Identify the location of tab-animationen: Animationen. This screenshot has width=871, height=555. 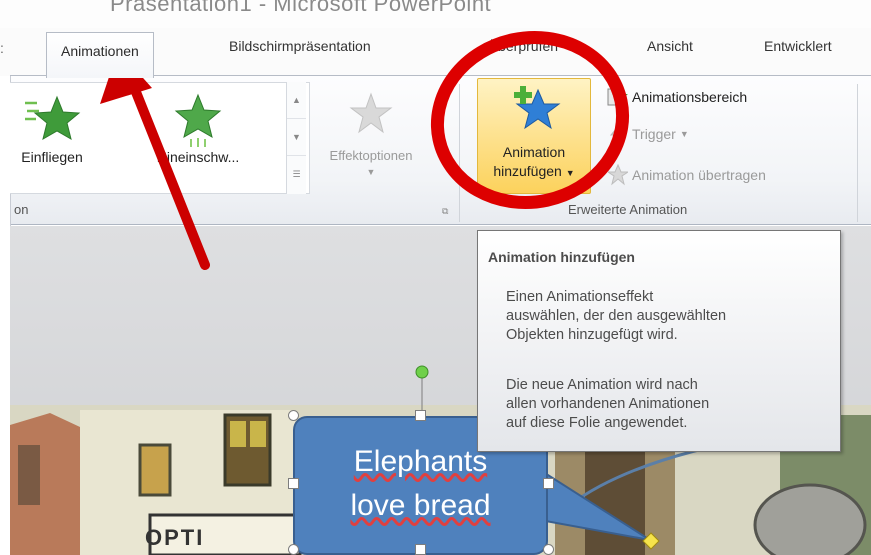
(100, 55).